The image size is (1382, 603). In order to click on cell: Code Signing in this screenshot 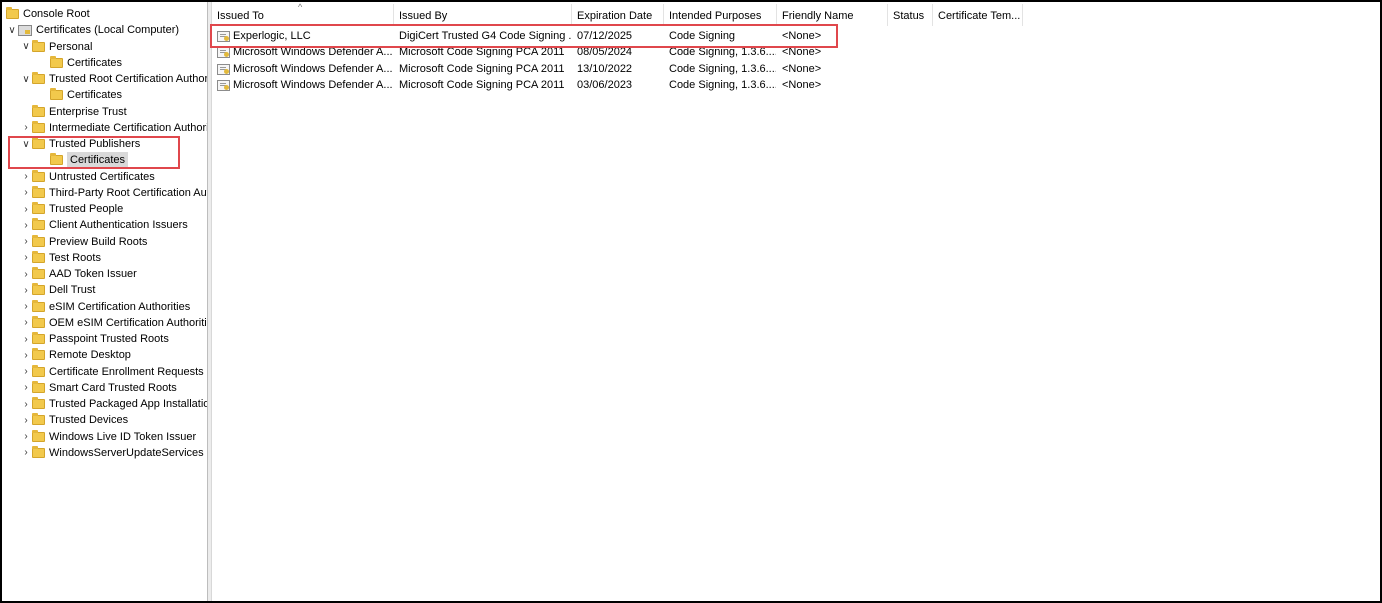, I will do `click(702, 36)`.